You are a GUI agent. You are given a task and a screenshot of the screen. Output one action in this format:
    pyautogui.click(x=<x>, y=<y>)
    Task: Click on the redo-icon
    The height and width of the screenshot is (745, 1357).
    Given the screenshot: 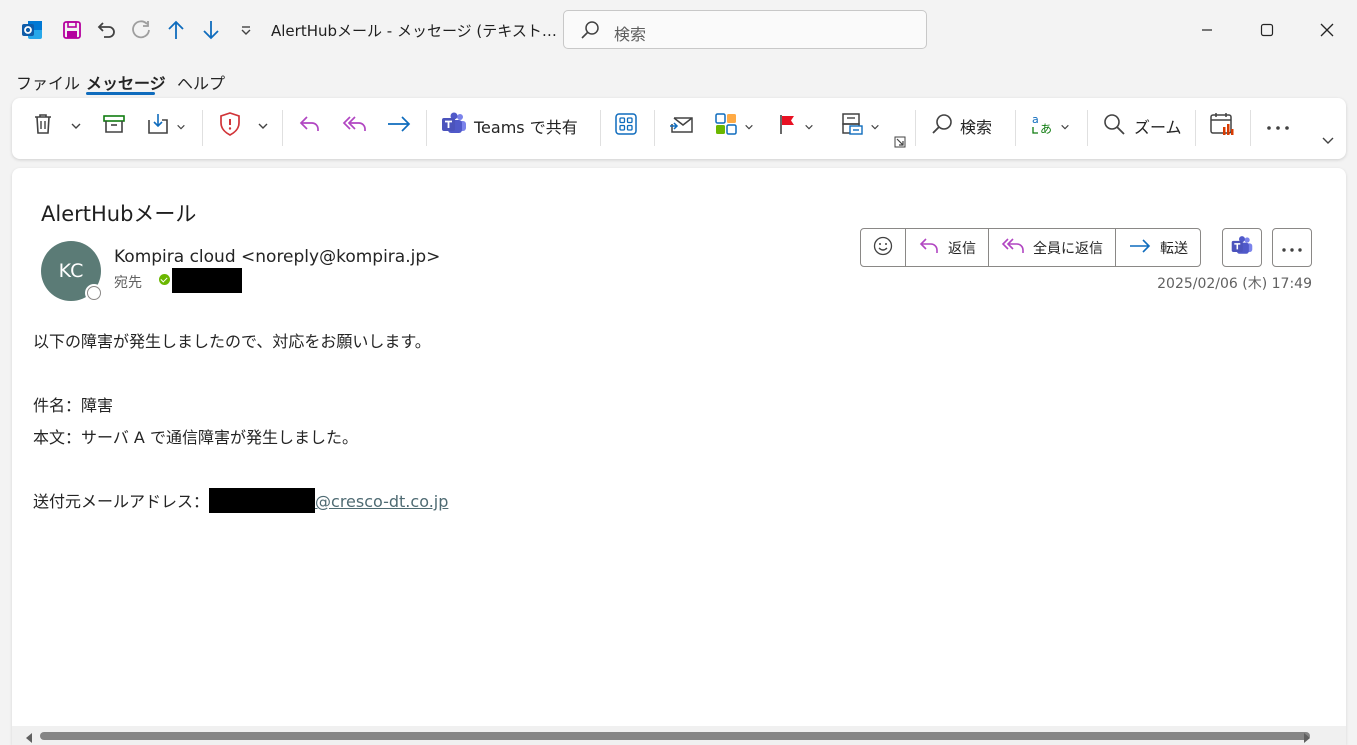 What is the action you would take?
    pyautogui.click(x=141, y=30)
    